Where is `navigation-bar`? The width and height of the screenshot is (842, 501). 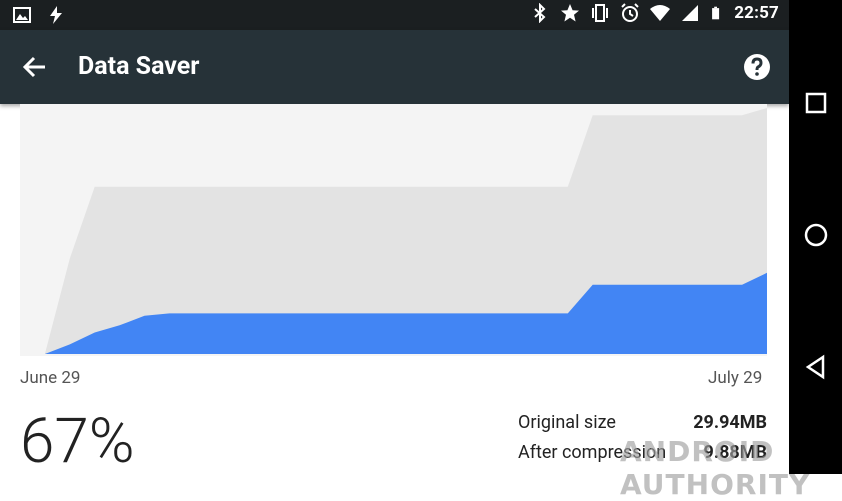
navigation-bar is located at coordinates (815, 237).